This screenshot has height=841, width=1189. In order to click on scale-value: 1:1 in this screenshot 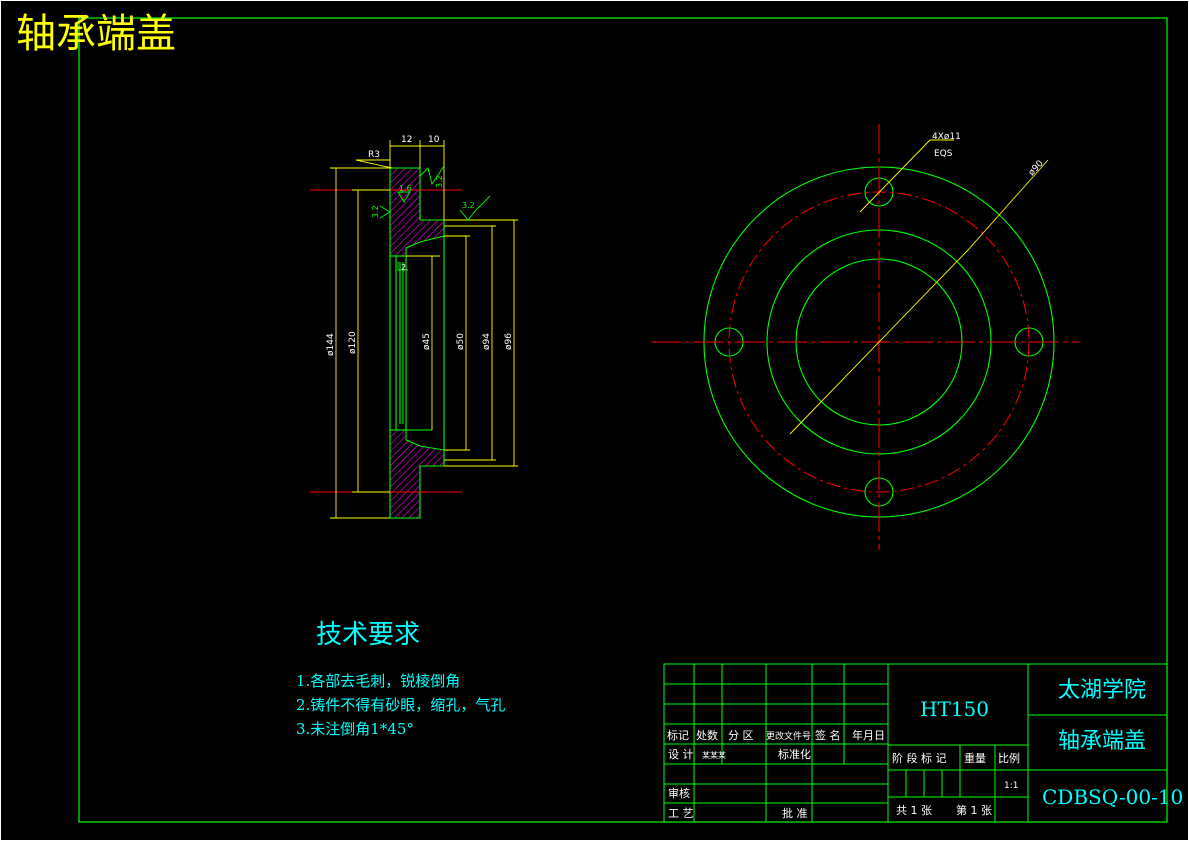, I will do `click(1011, 786)`.